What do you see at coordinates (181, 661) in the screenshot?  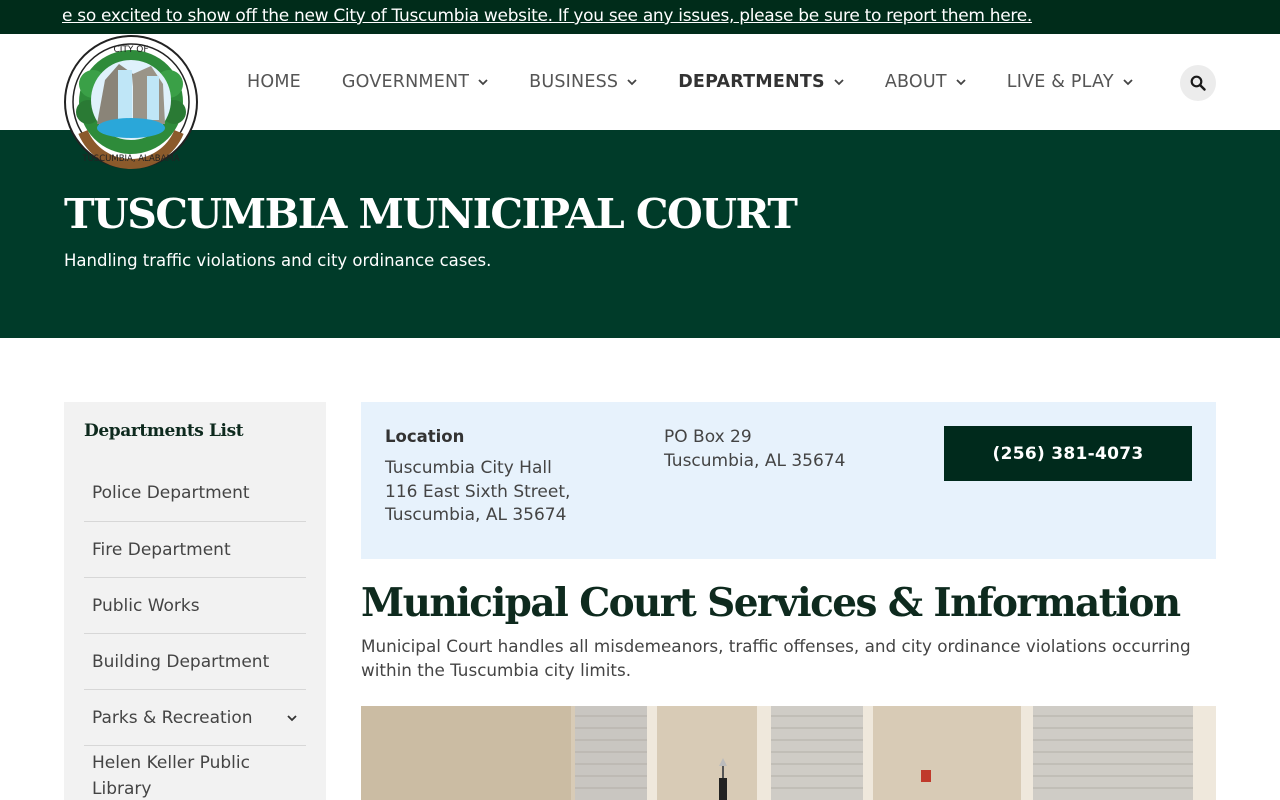 I see `sidebar-item-label: Building Department` at bounding box center [181, 661].